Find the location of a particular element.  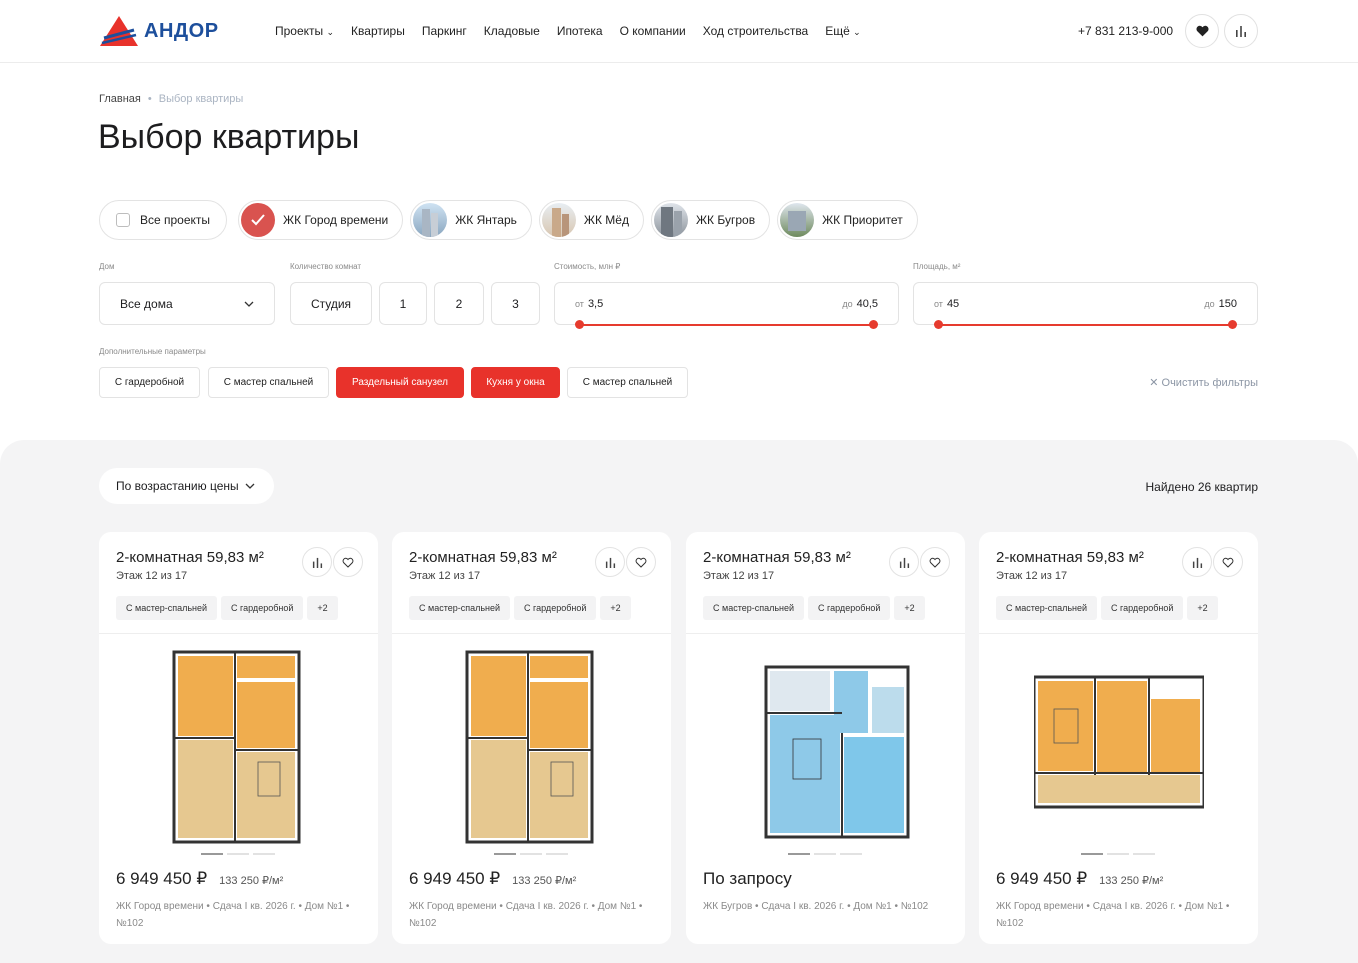

nav-item-more: Ещё ⌄ is located at coordinates (842, 31).